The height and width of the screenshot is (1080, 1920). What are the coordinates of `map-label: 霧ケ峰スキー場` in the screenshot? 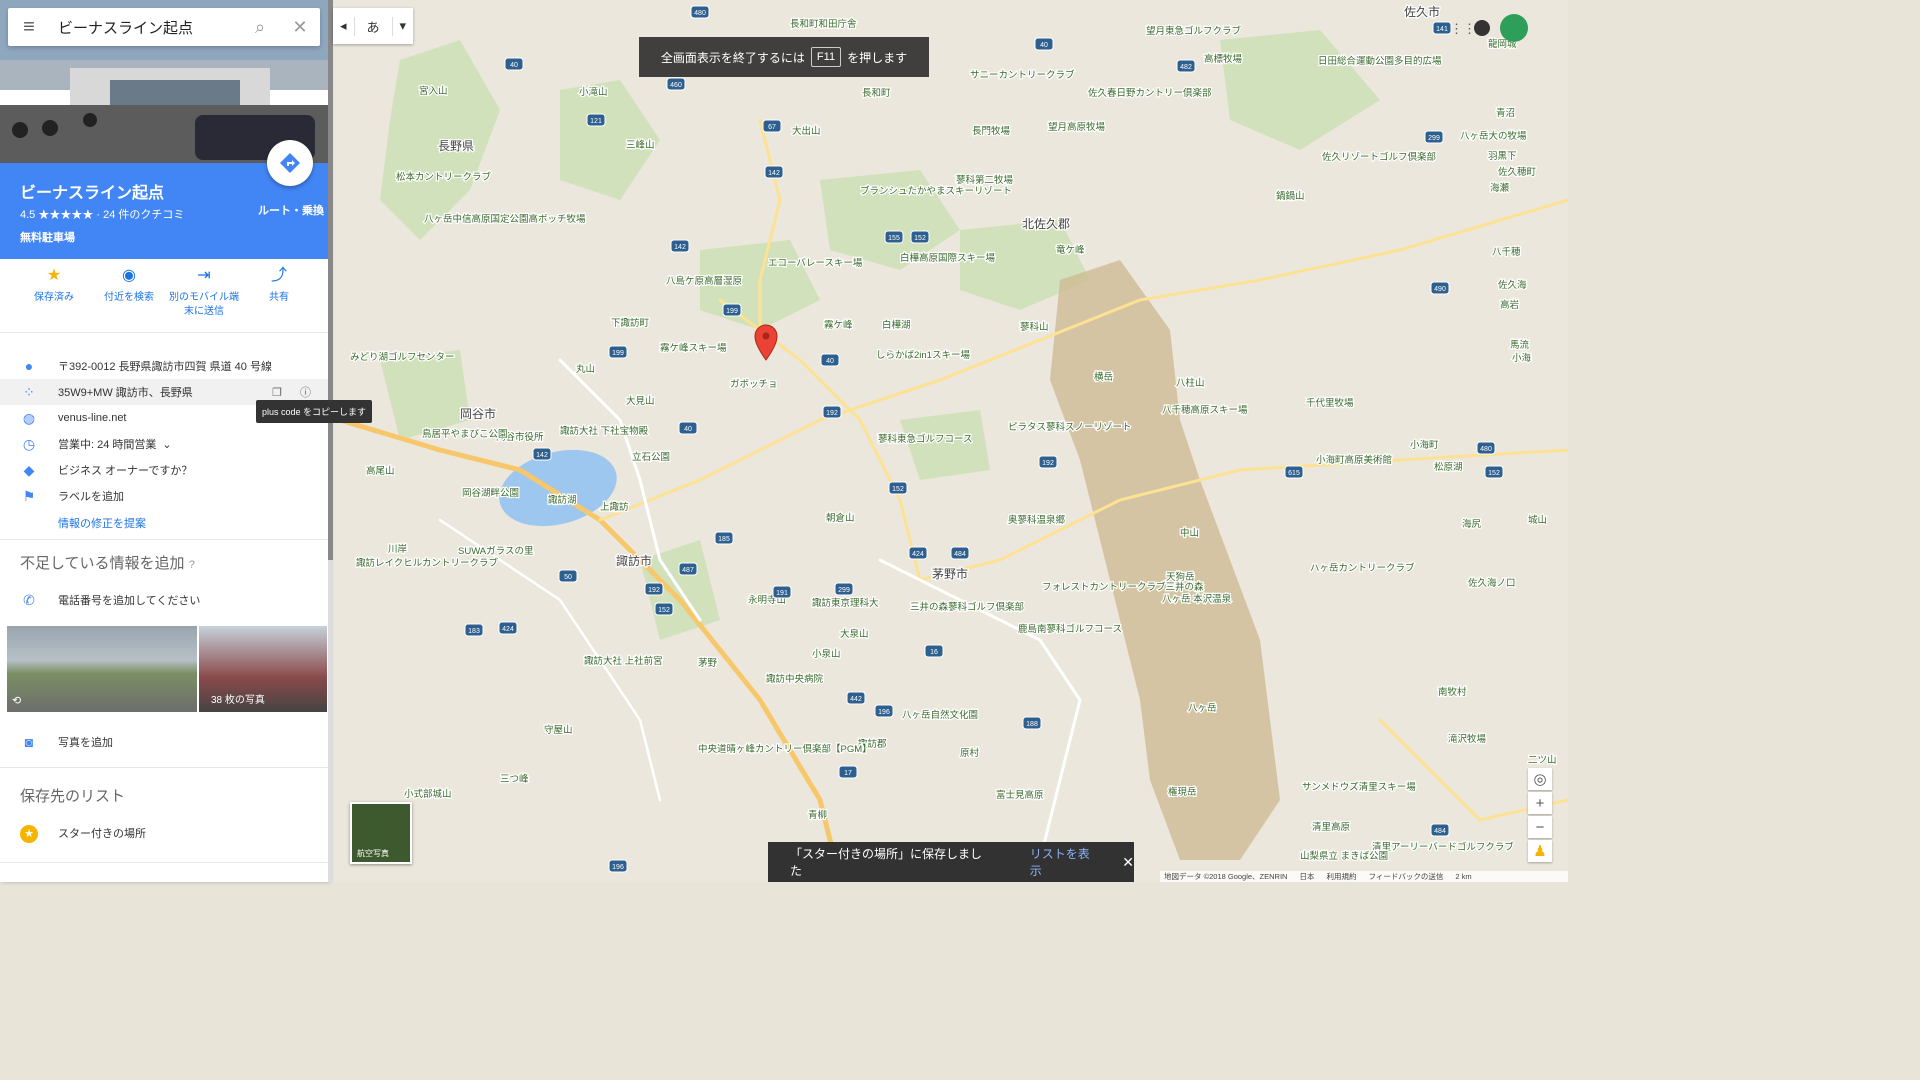 It's located at (694, 348).